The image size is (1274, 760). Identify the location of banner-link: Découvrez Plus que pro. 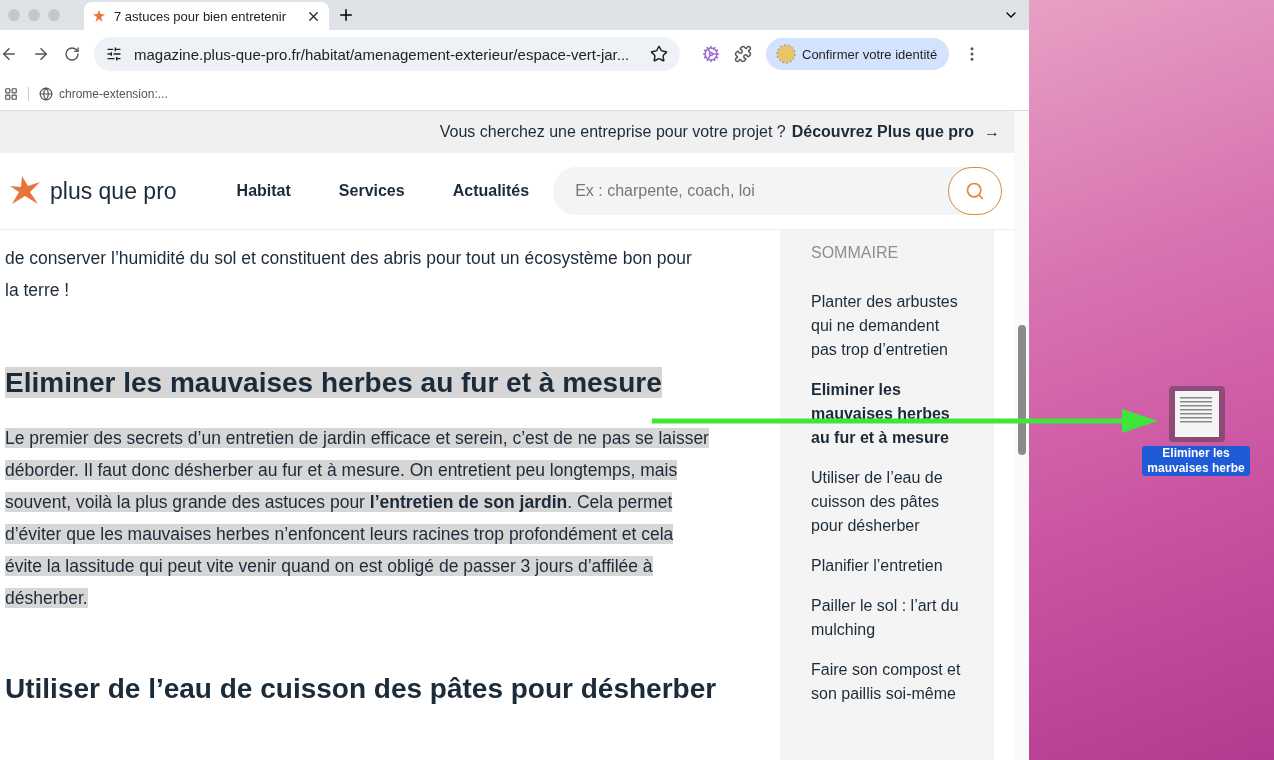
(882, 132).